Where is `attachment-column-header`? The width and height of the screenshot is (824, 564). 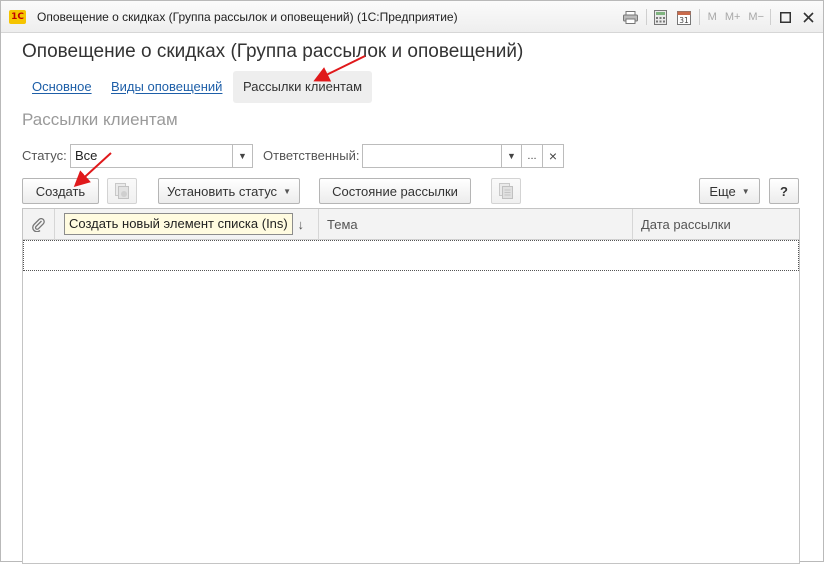
attachment-column-header is located at coordinates (39, 224).